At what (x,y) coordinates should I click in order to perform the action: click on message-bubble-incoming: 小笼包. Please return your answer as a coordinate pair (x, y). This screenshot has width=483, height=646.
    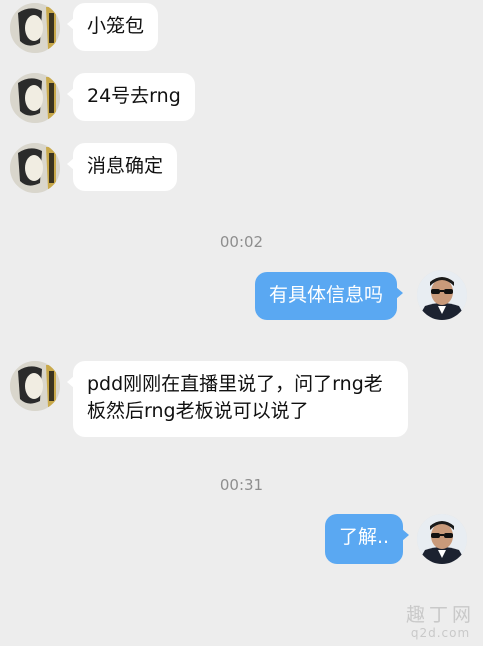
    Looking at the image, I should click on (112, 27).